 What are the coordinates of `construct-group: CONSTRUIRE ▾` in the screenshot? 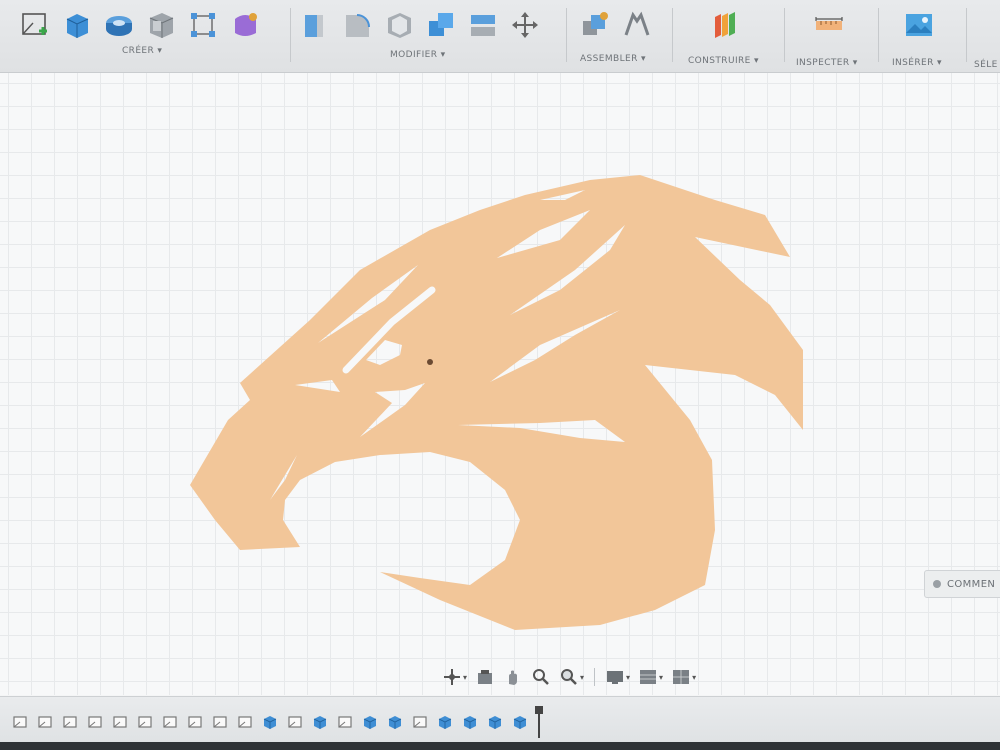 It's located at (736, 36).